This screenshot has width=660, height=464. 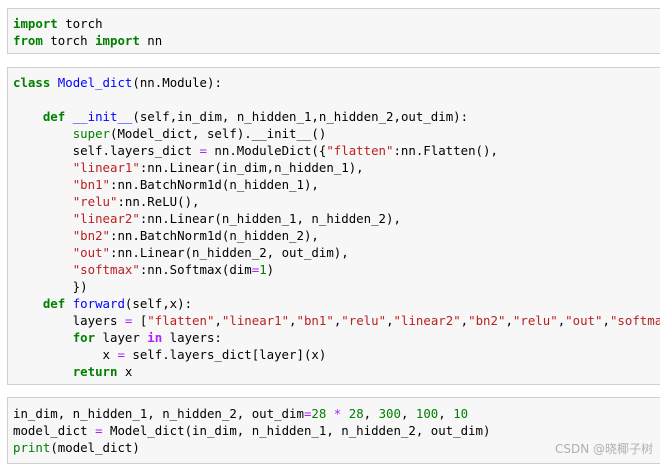 What do you see at coordinates (336, 354) in the screenshot?
I see `code-line: x = self.layers_dict[layer](x)` at bounding box center [336, 354].